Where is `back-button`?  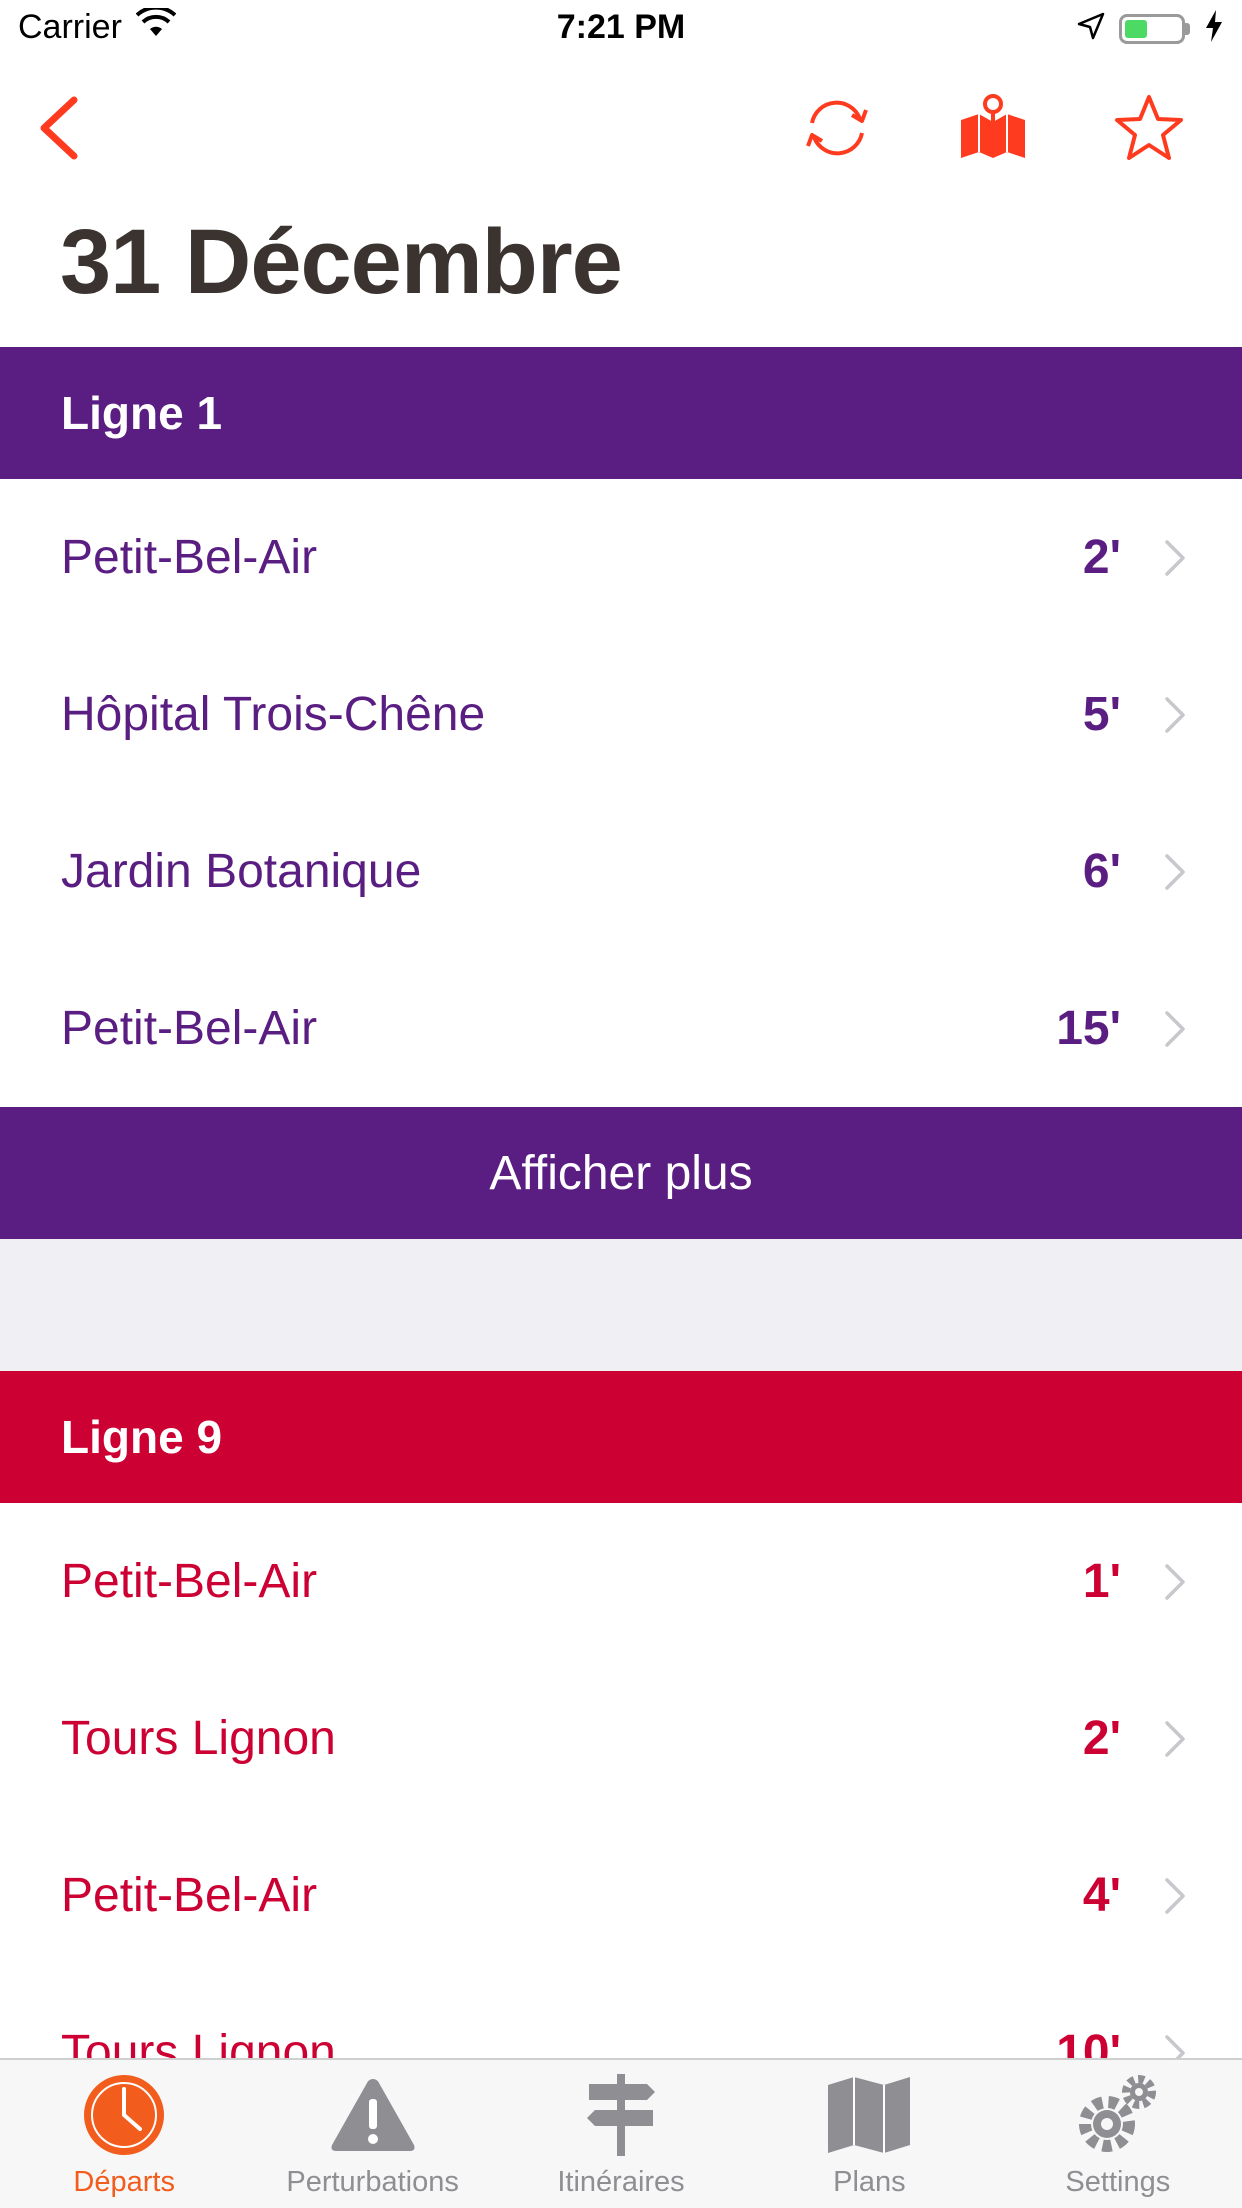
back-button is located at coordinates (58, 130).